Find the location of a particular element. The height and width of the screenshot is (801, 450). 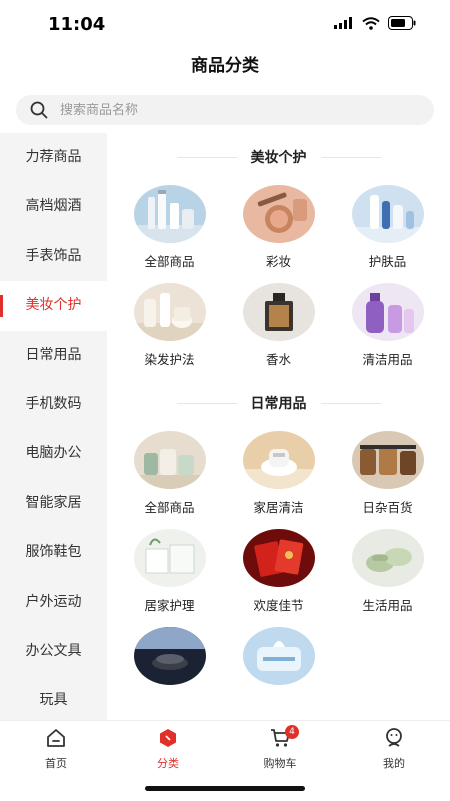

category-item-festival: 欢度佳节 is located at coordinates (278, 574).